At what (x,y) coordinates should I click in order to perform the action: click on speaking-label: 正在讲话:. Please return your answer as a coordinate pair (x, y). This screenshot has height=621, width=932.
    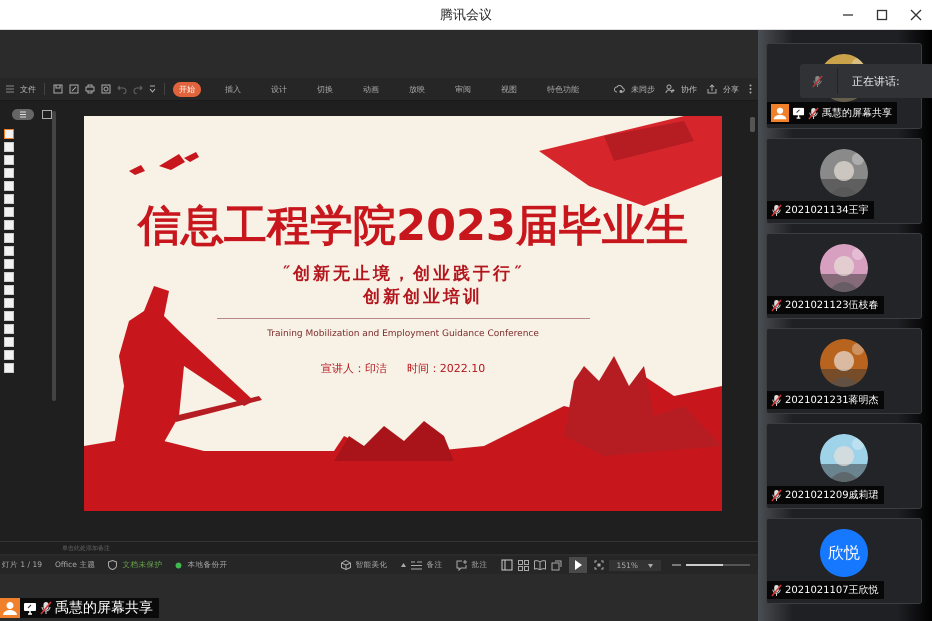
    Looking at the image, I should click on (876, 81).